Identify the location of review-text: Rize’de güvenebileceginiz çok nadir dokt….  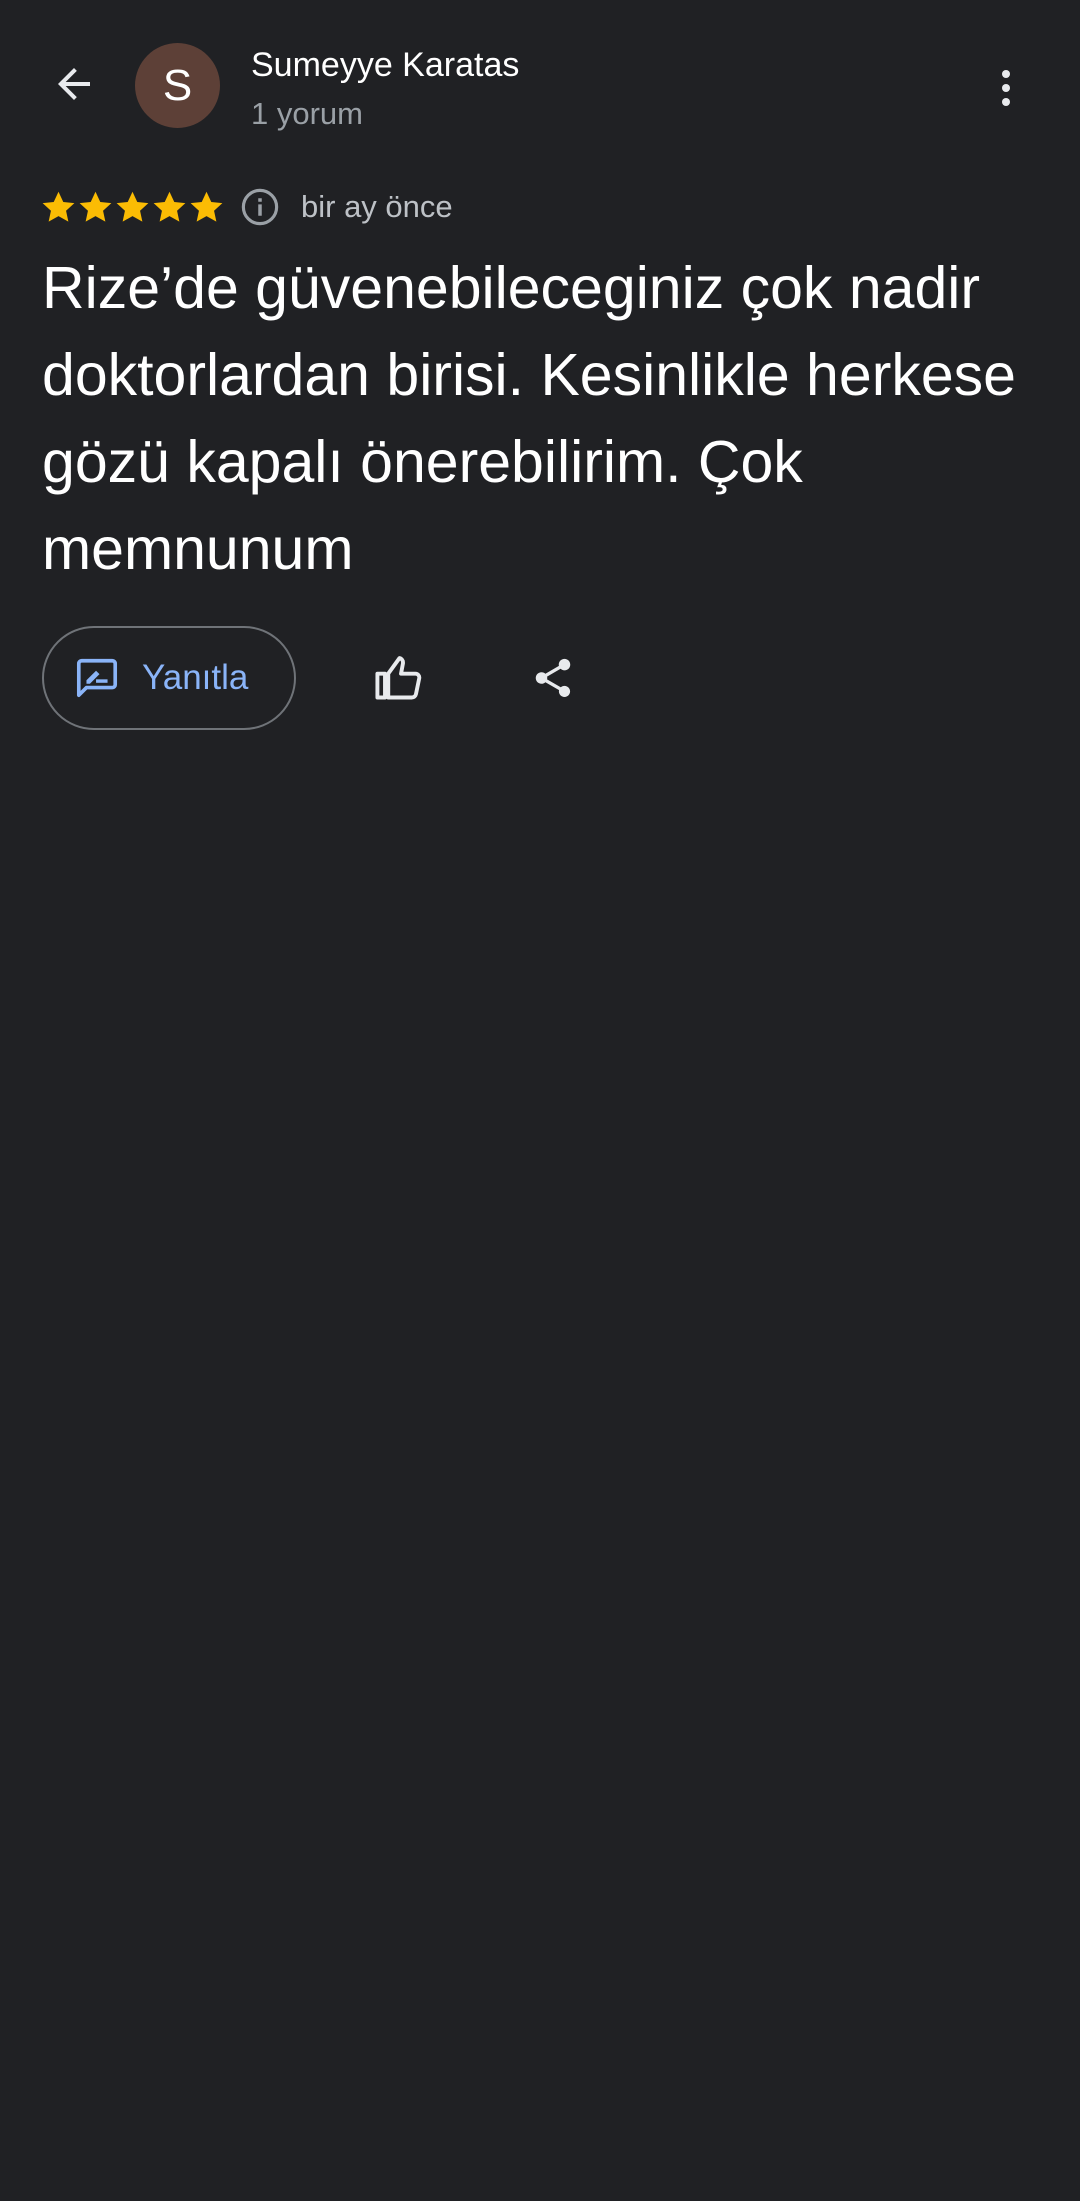
(529, 418).